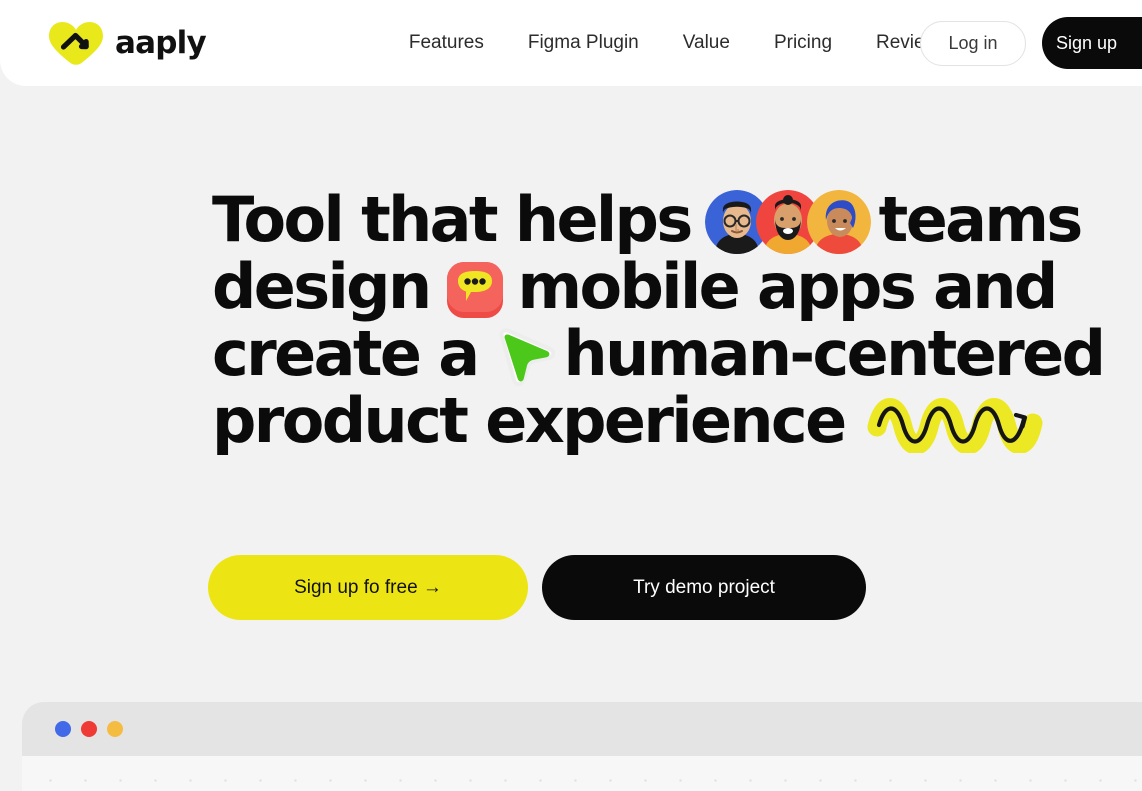 The height and width of the screenshot is (791, 1142). What do you see at coordinates (981, 219) in the screenshot?
I see `headline-text-1b: teams` at bounding box center [981, 219].